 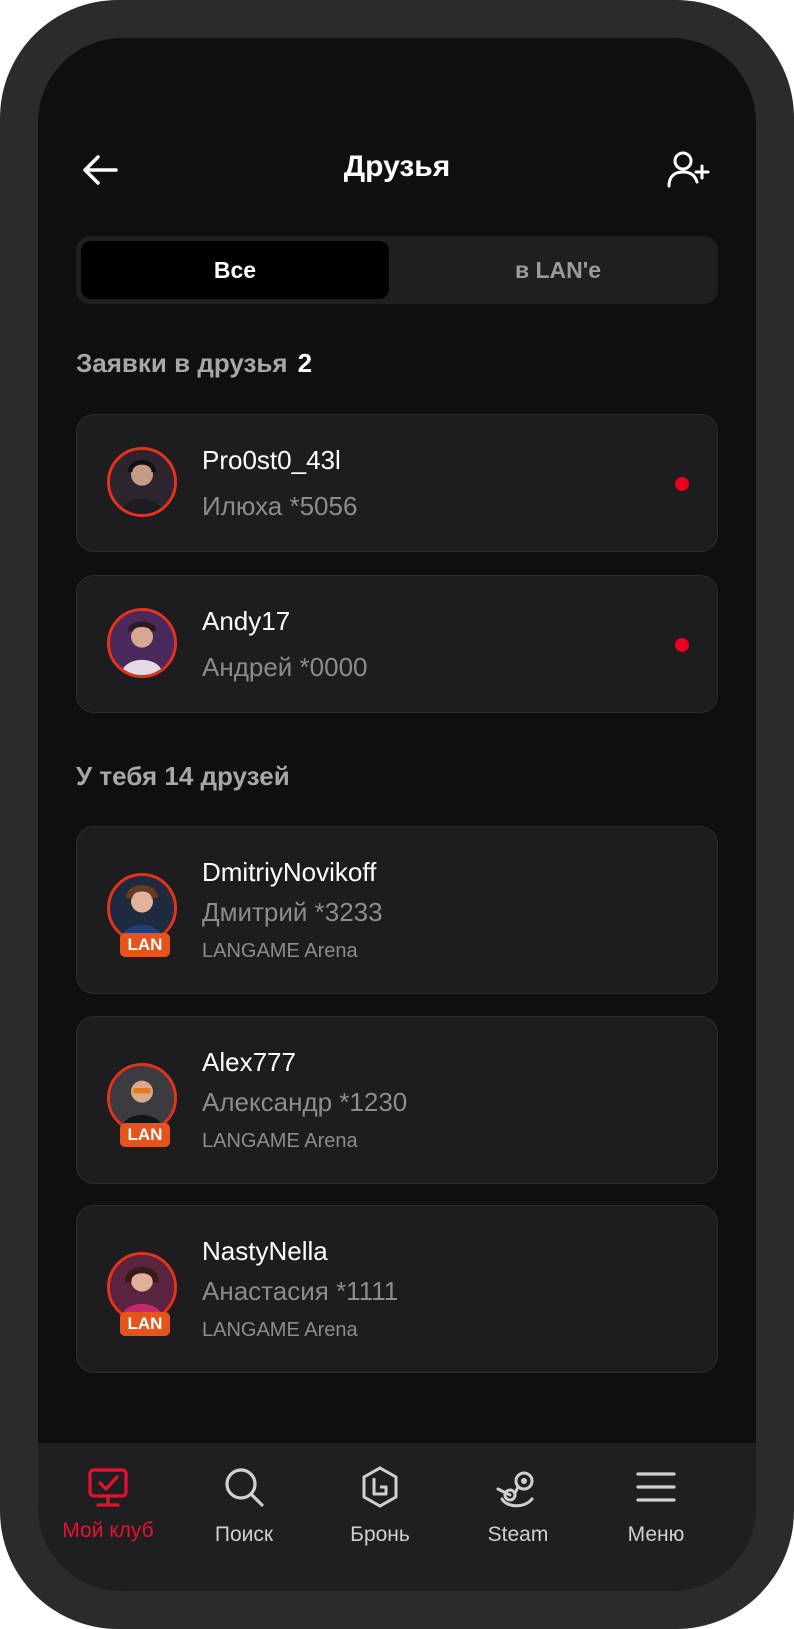 I want to click on nav-menu: Меню, so click(x=656, y=1517).